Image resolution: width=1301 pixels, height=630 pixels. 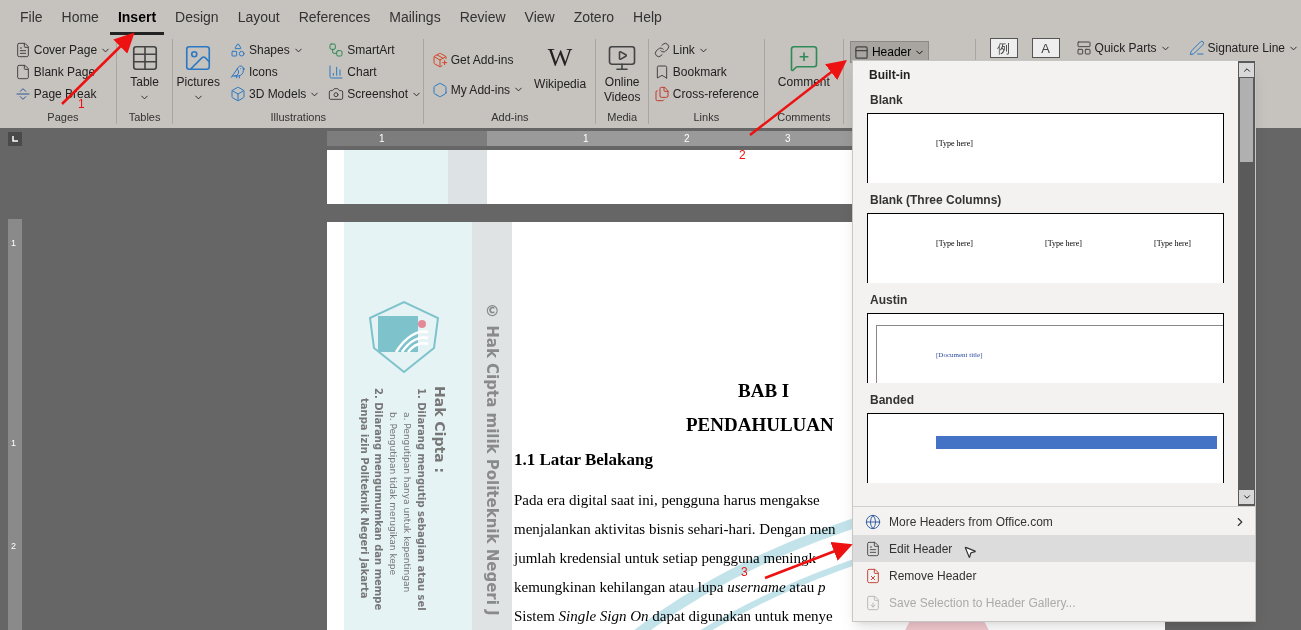 What do you see at coordinates (539, 18) in the screenshot?
I see `ribbon-tab: View` at bounding box center [539, 18].